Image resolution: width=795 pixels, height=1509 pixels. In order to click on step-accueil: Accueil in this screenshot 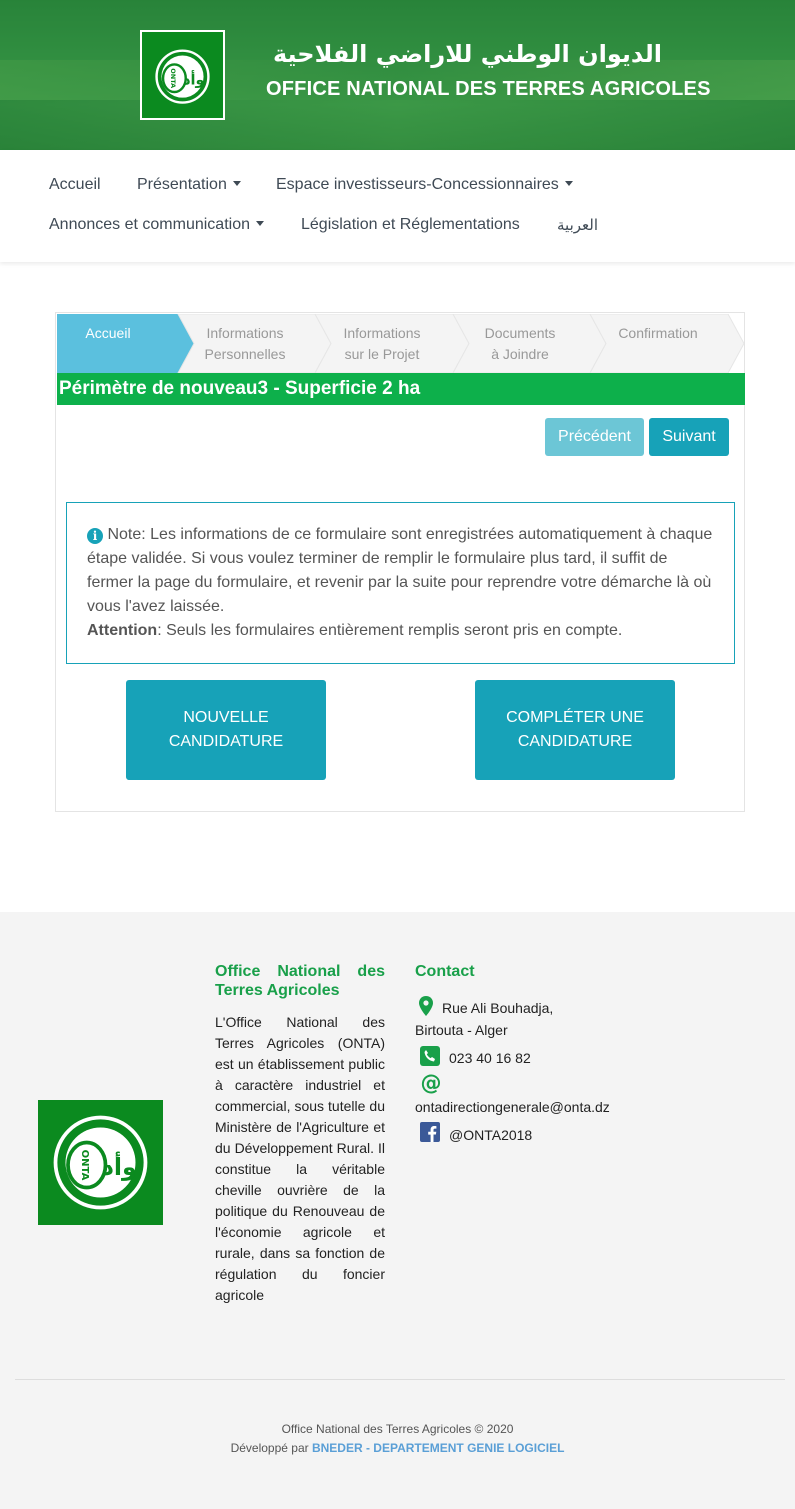, I will do `click(108, 343)`.